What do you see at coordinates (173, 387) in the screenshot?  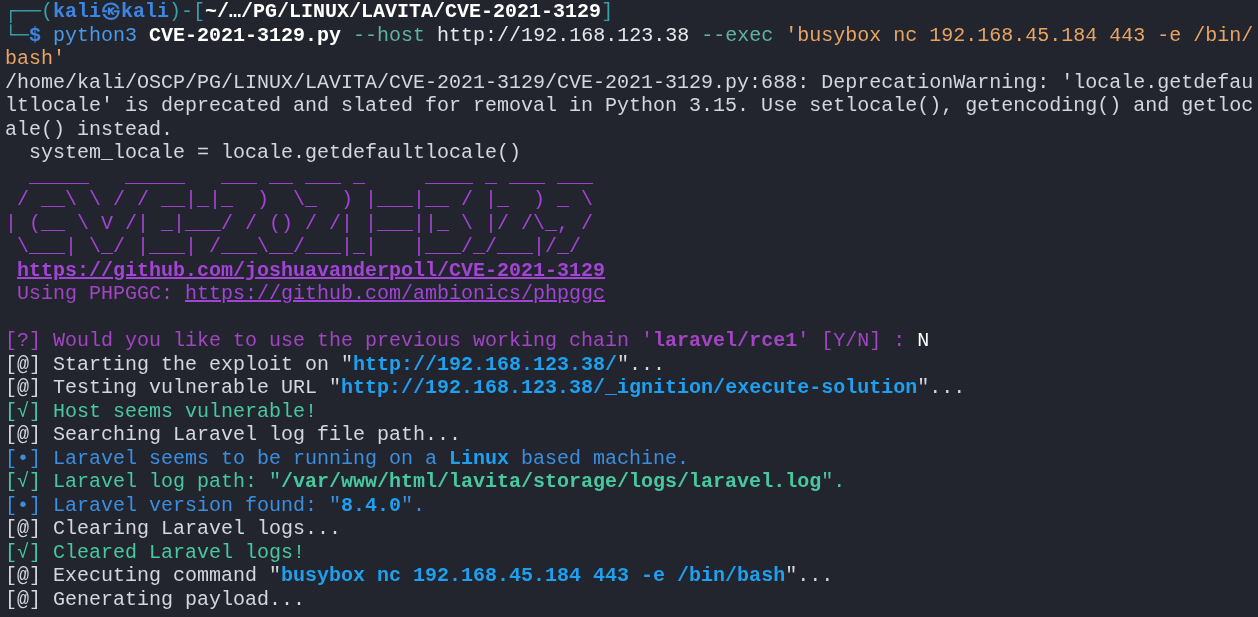 I see `output-text: [@] Testing vulnerable URL "` at bounding box center [173, 387].